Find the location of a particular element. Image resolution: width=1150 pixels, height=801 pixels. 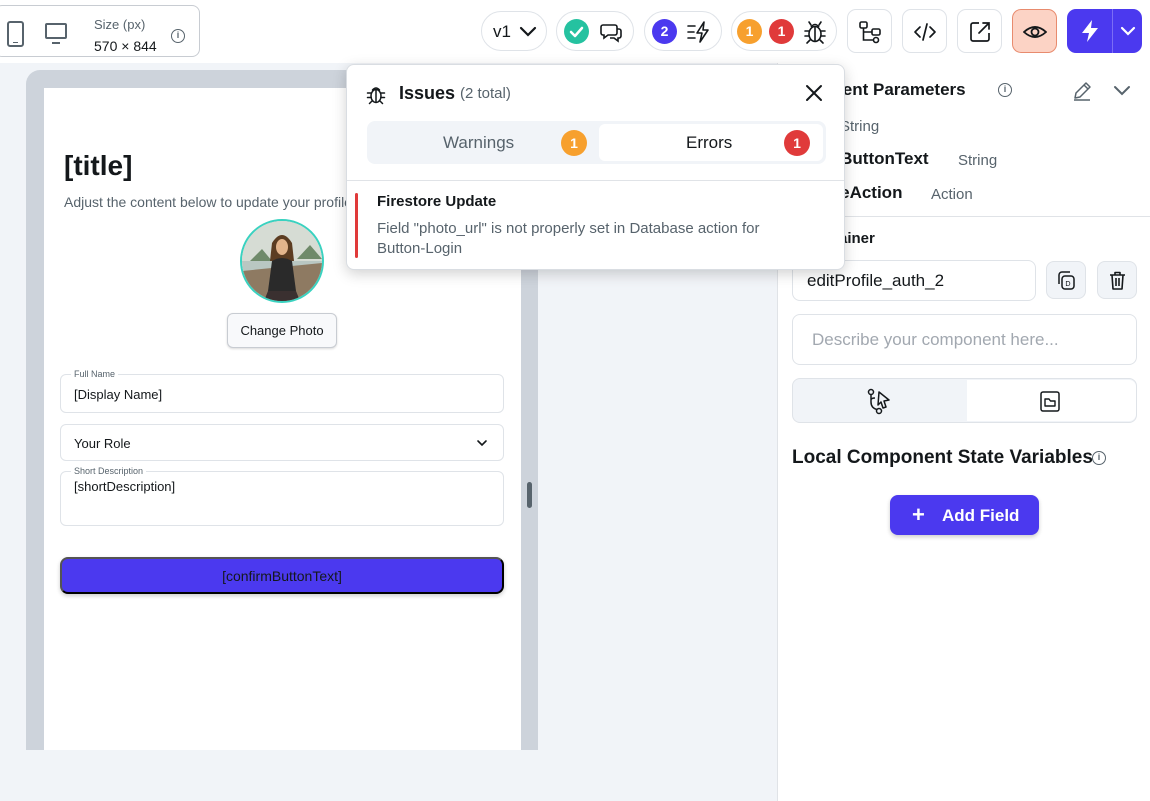

add-field-button: + Add Field is located at coordinates (964, 515).